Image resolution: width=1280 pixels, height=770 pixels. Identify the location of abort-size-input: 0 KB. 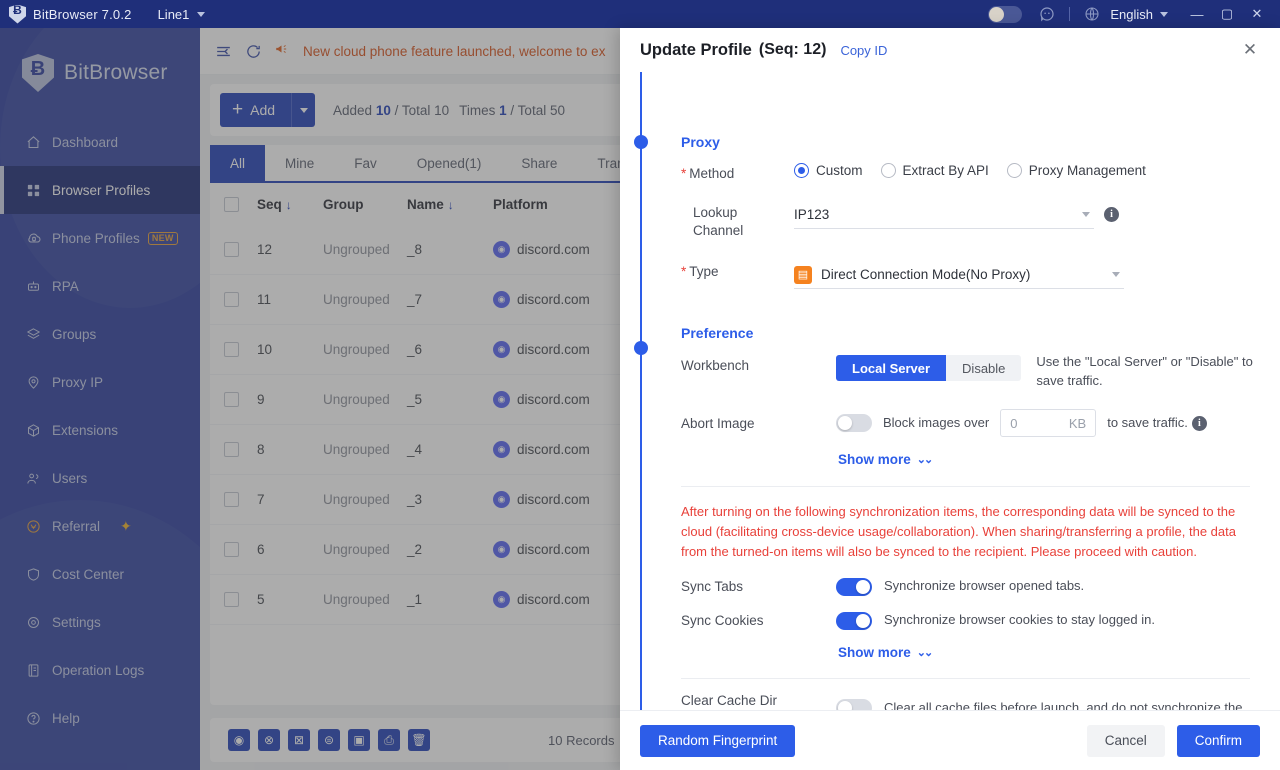
(1048, 423).